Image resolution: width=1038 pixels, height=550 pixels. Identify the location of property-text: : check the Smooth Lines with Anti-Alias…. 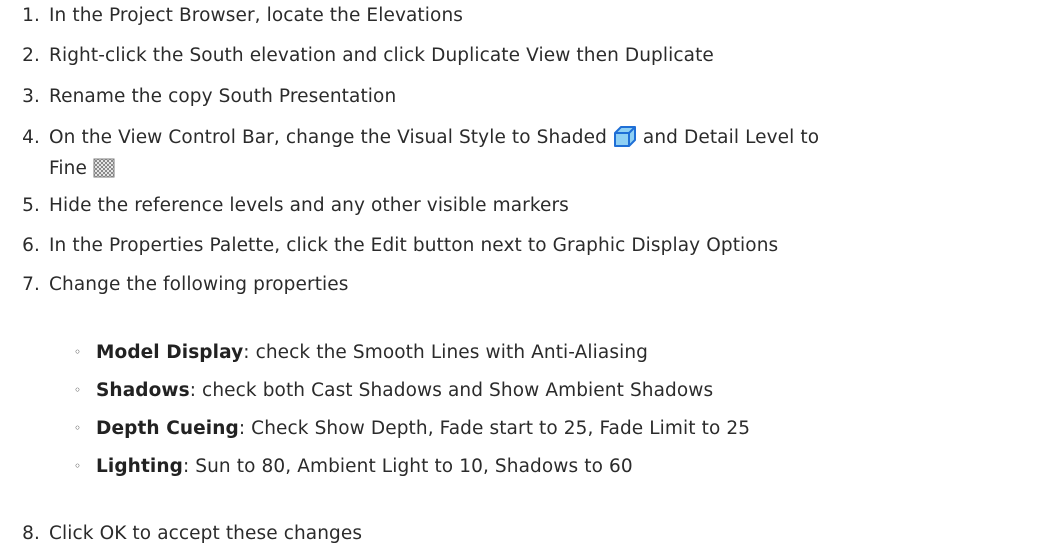
(445, 352).